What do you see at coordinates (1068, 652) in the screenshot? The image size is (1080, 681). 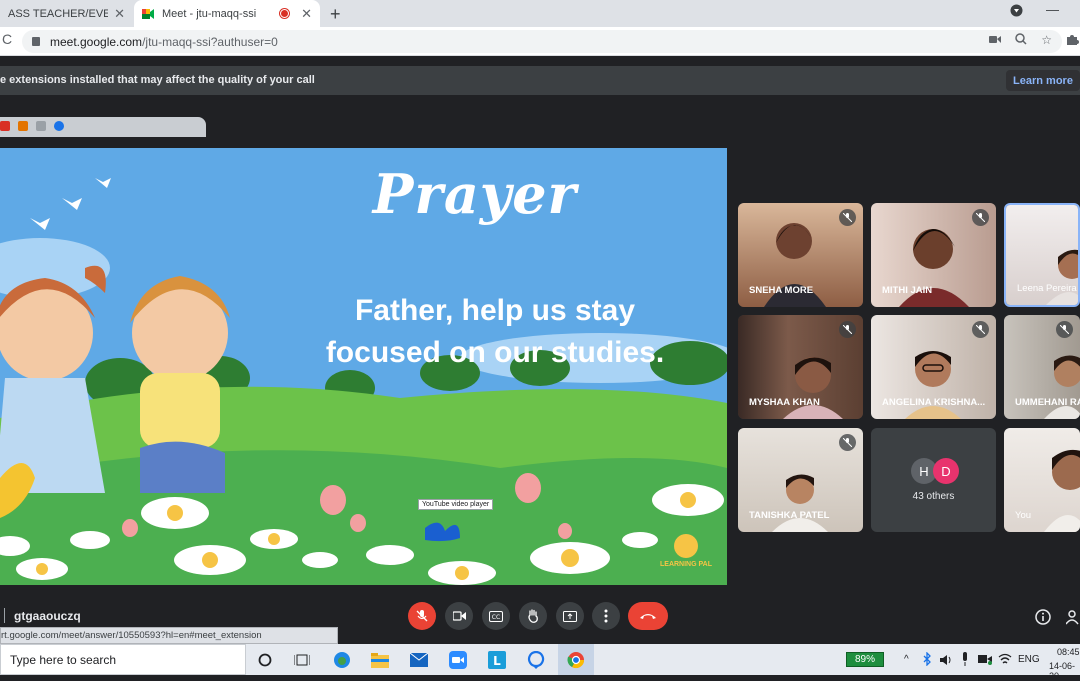 I see `clock-time: 08:45` at bounding box center [1068, 652].